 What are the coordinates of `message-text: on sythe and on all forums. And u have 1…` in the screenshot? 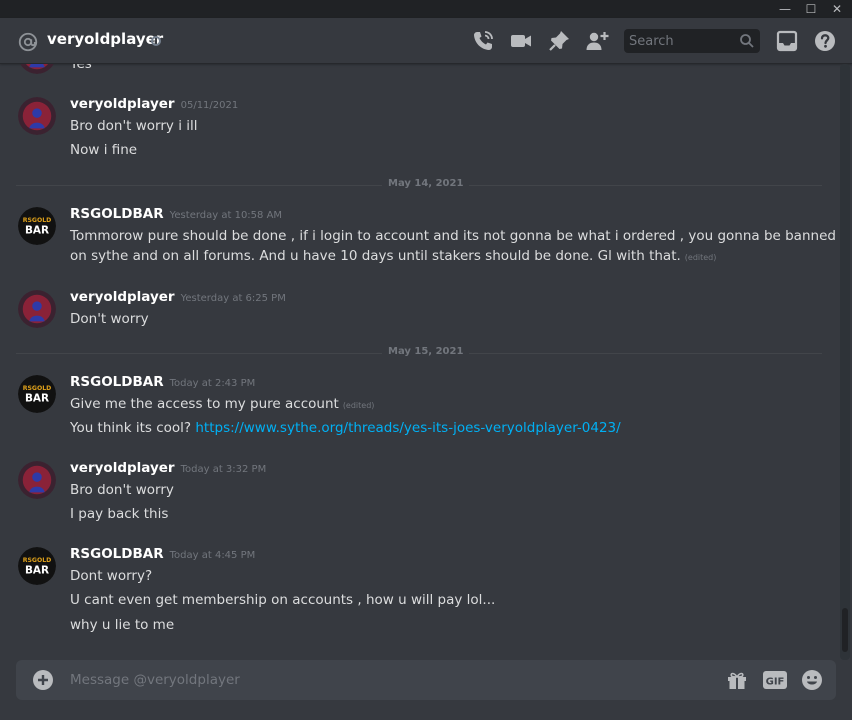 It's located at (375, 256).